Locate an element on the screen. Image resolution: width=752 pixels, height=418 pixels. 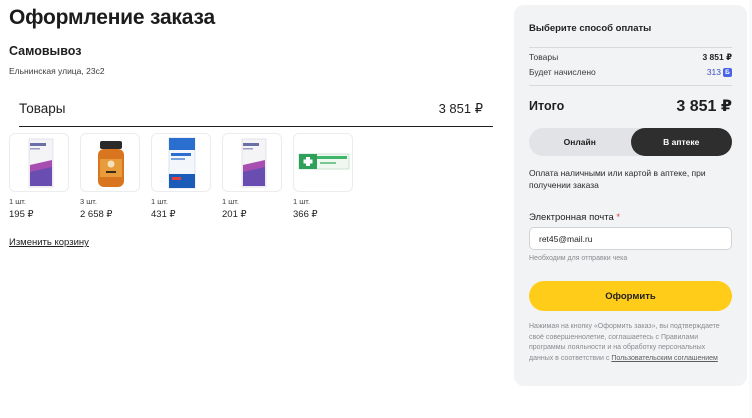
email-field is located at coordinates (630, 238).